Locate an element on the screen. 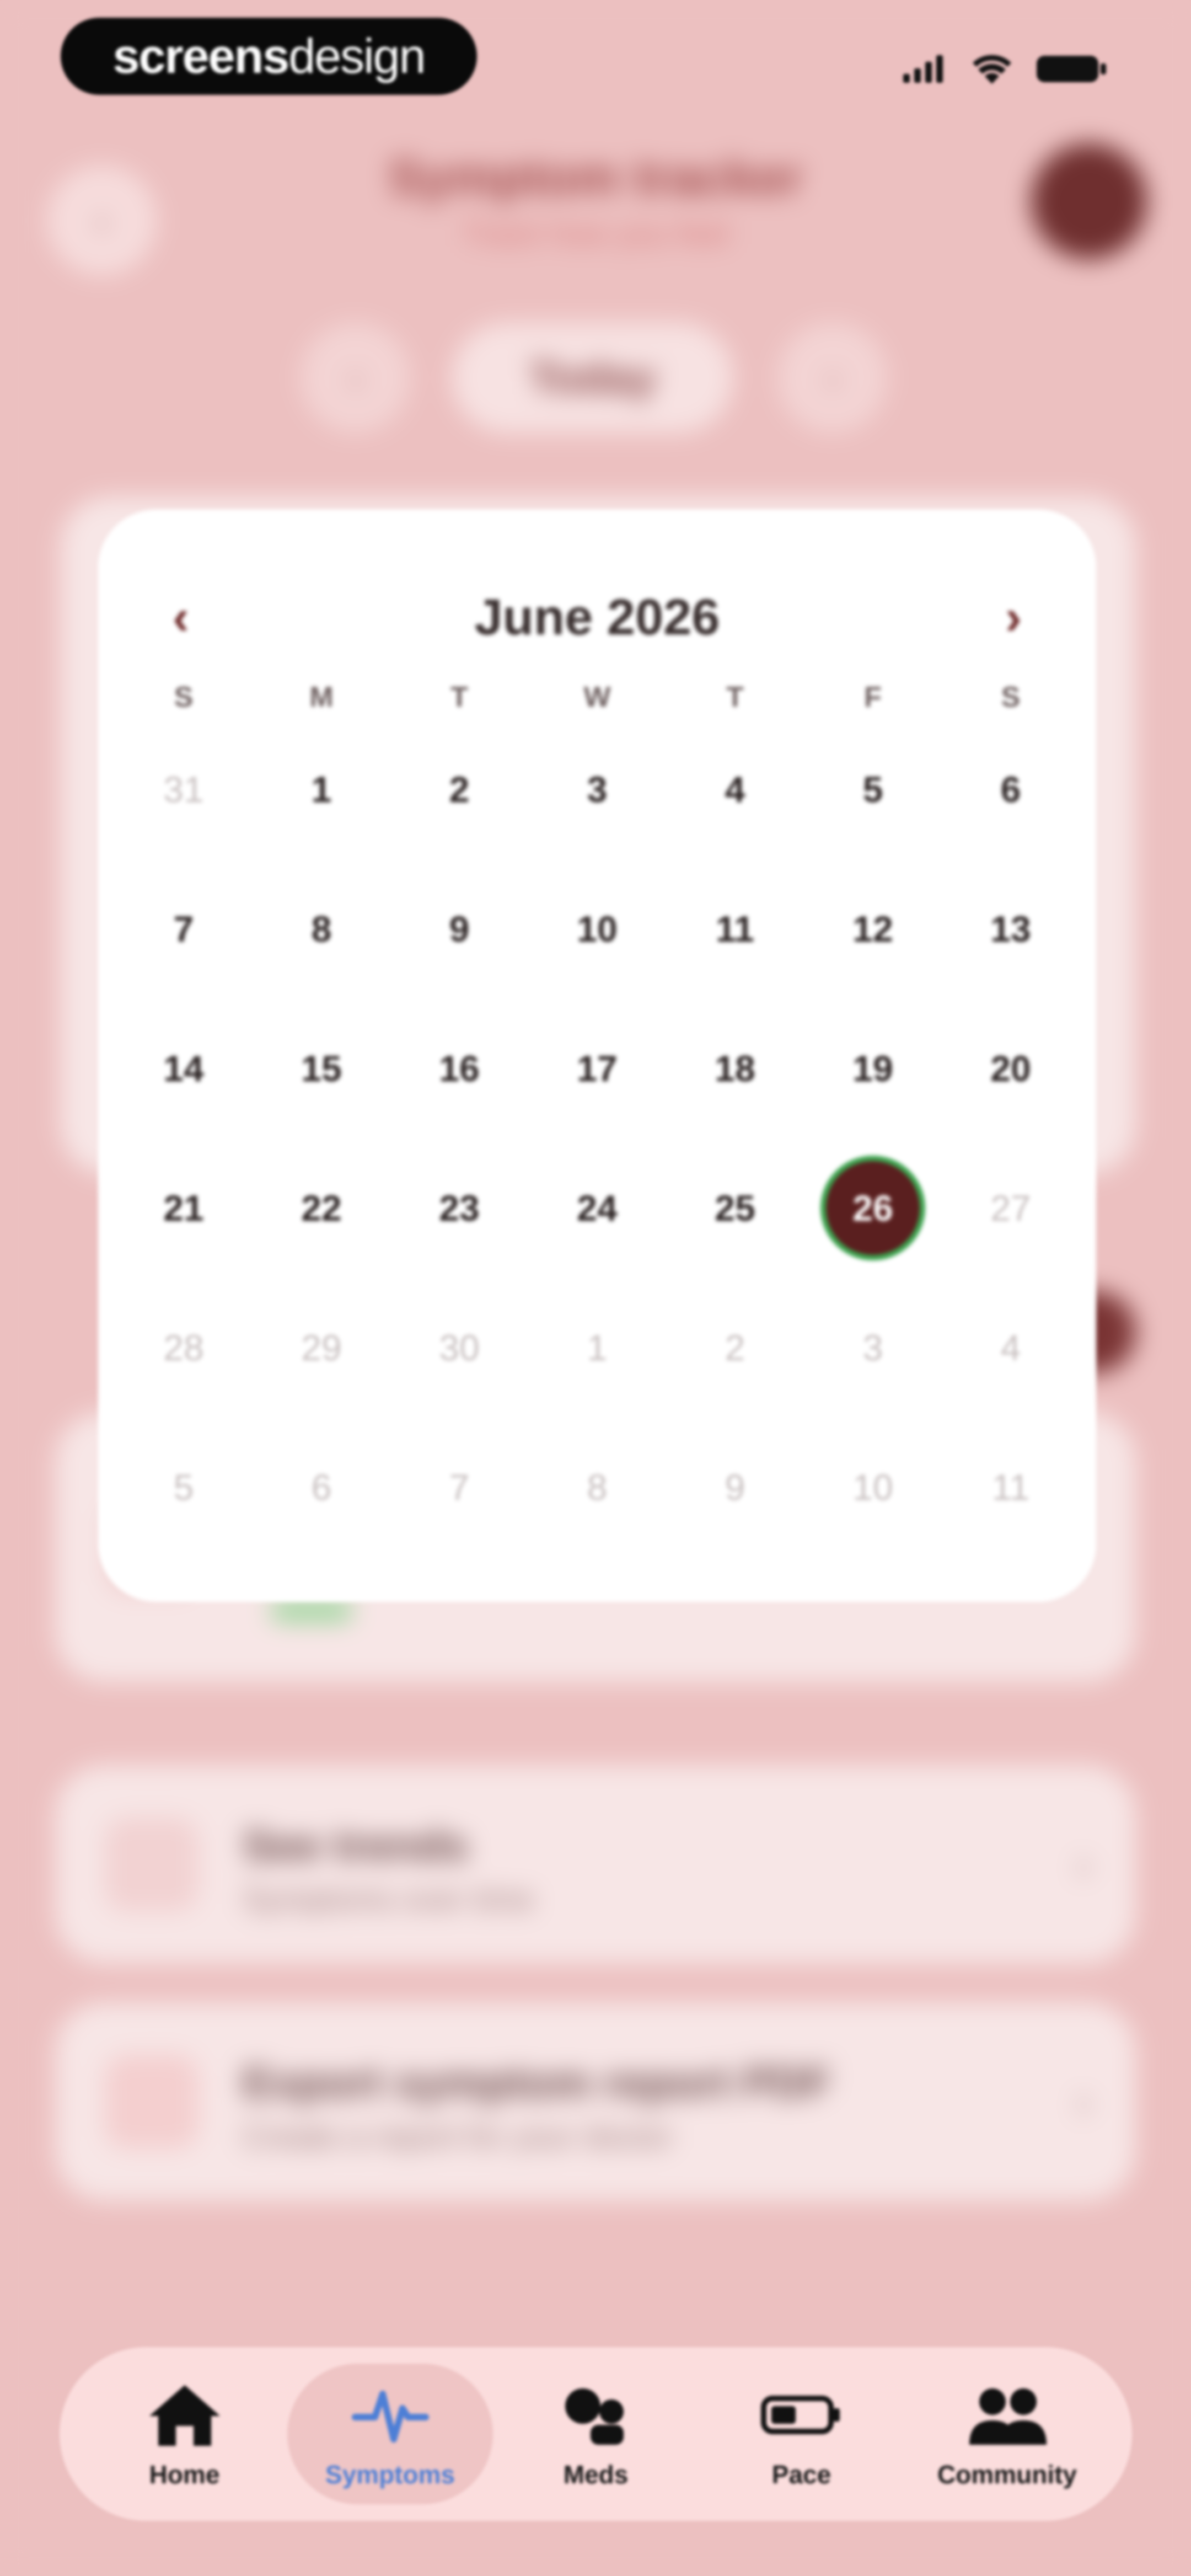 This screenshot has width=1191, height=2576. weekday-label: W is located at coordinates (597, 697).